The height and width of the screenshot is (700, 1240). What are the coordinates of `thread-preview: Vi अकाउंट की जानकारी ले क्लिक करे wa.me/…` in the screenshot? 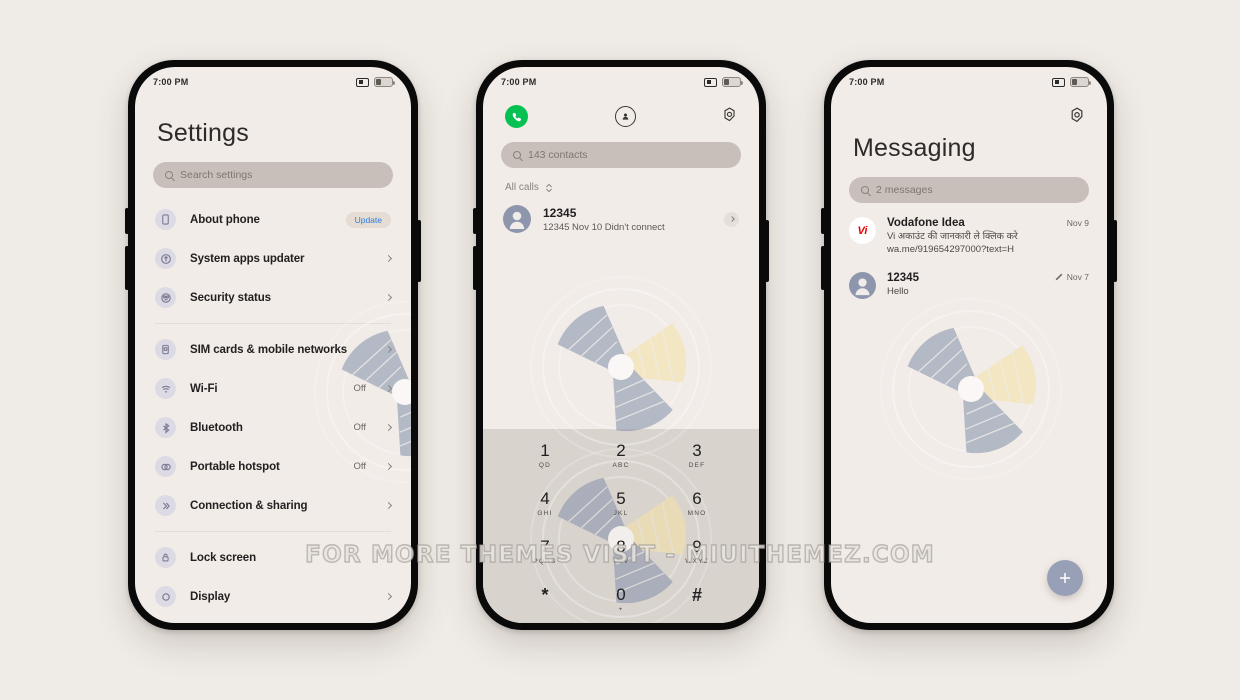 It's located at (952, 243).